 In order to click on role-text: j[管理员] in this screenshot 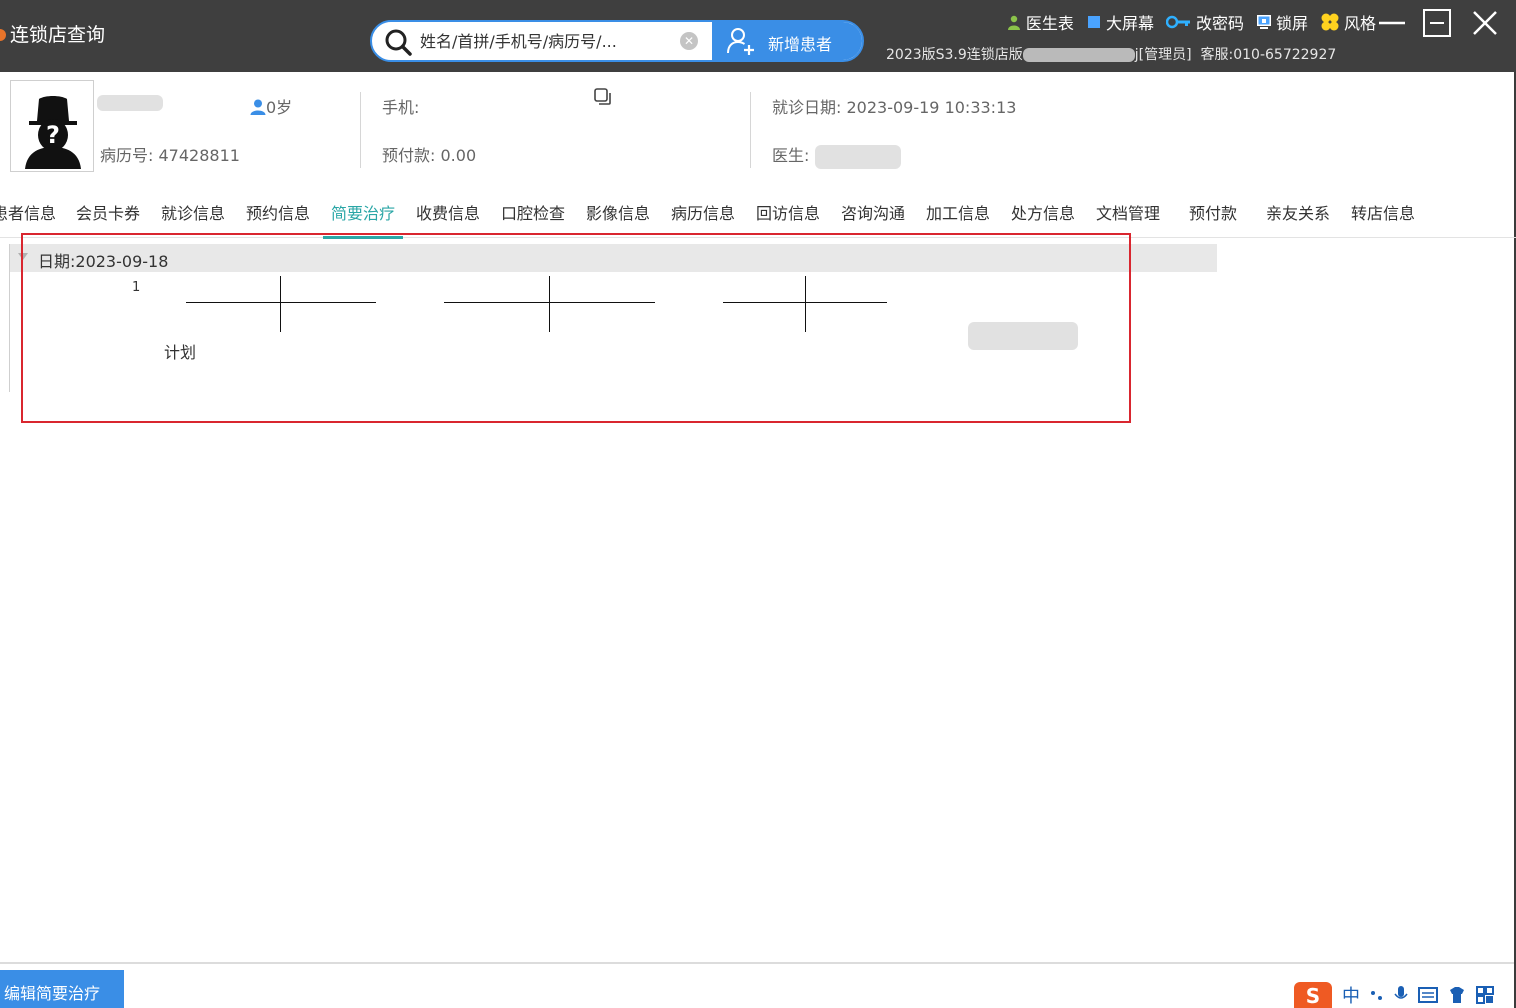, I will do `click(1163, 55)`.